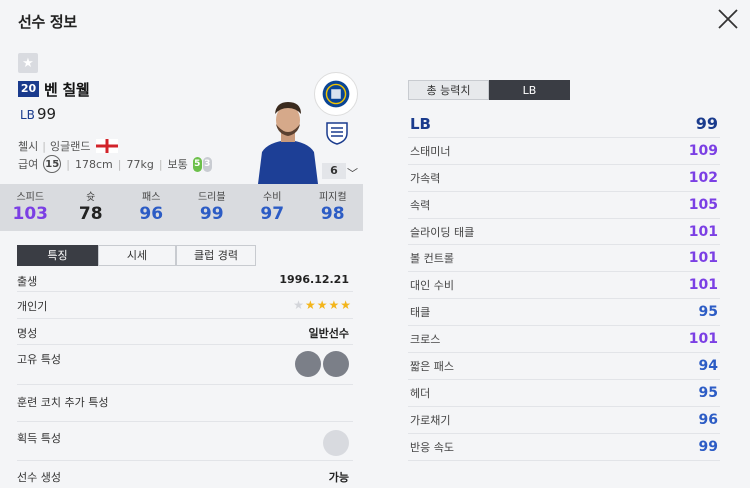 The height and width of the screenshot is (488, 750). What do you see at coordinates (185, 280) in the screenshot?
I see `birth-row: 출생 1996.12.21` at bounding box center [185, 280].